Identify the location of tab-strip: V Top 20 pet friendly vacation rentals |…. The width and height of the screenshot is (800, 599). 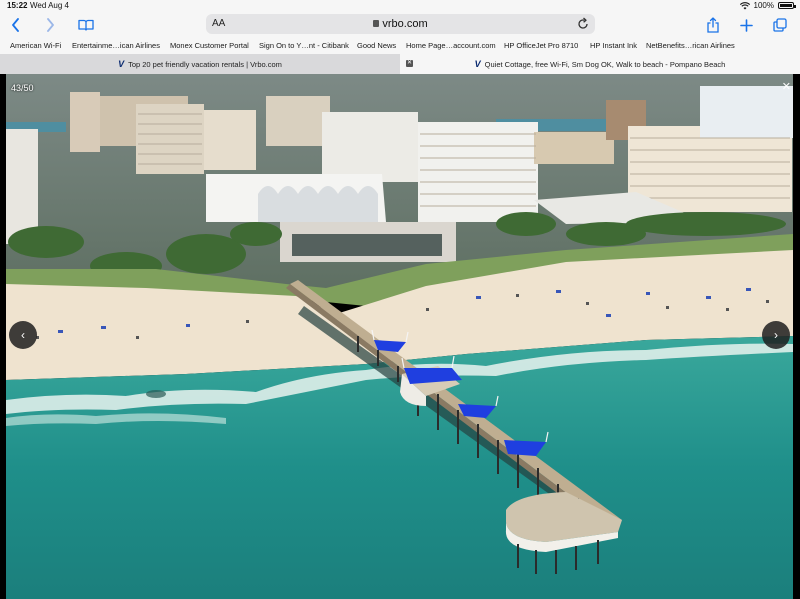
(400, 64).